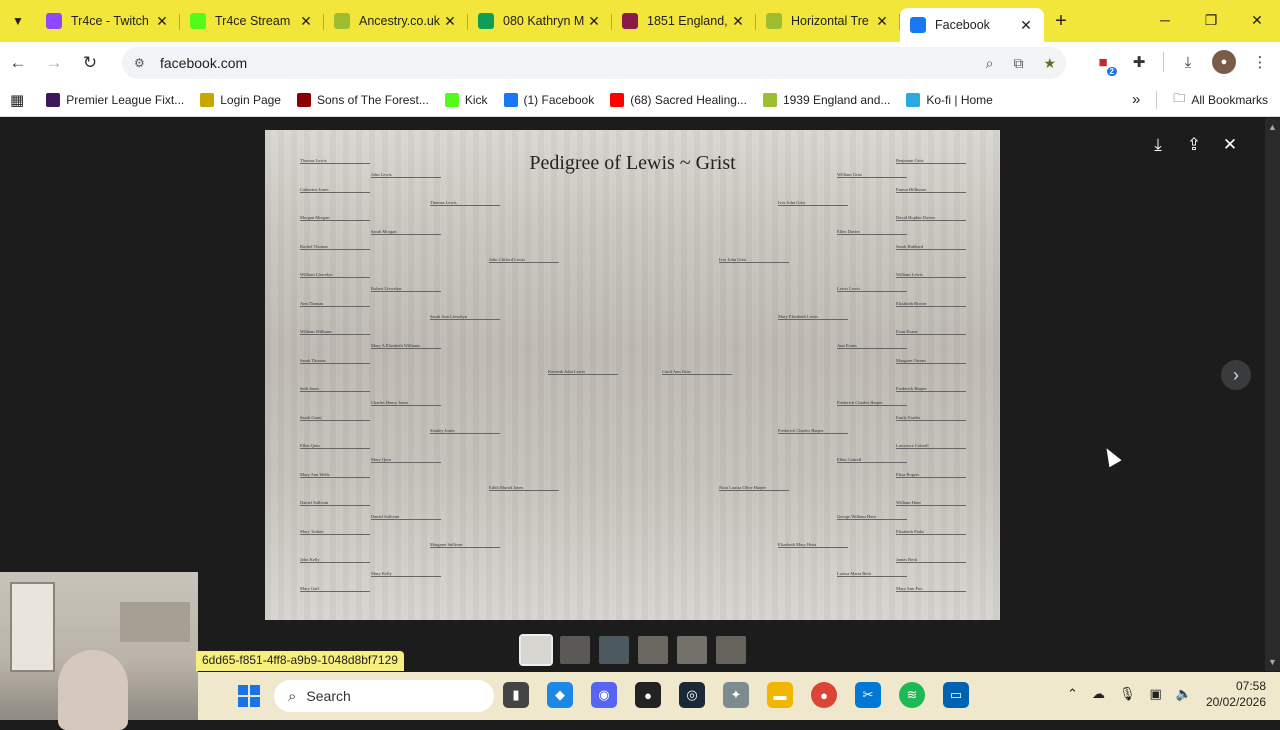 The height and width of the screenshot is (730, 1280). I want to click on tab-search-button: ▼, so click(18, 21).